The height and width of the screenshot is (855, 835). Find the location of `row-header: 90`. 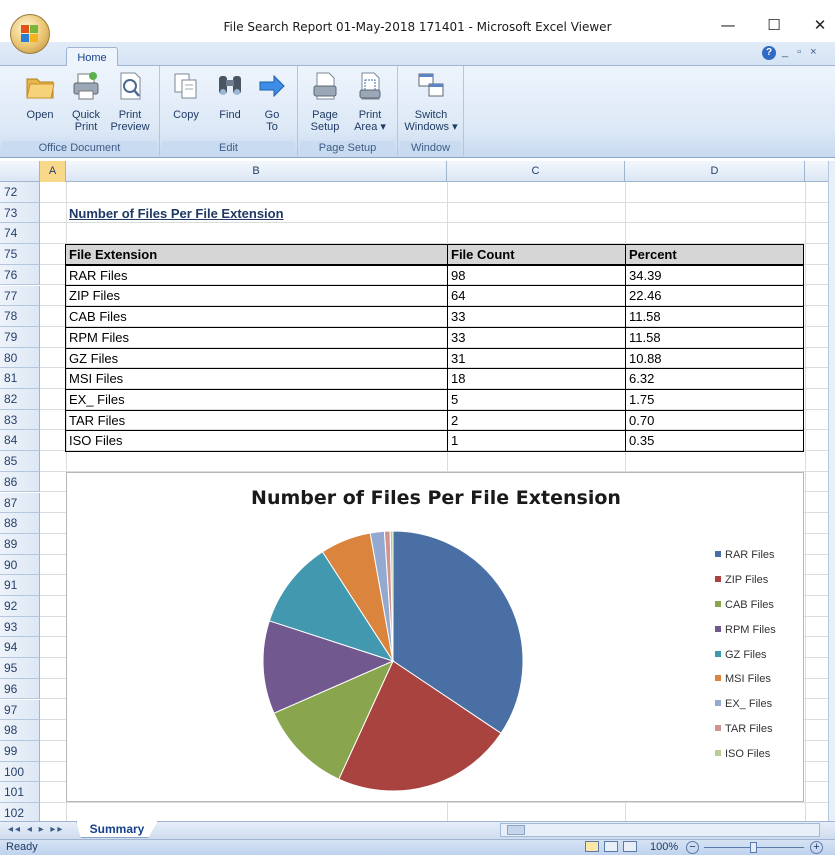

row-header: 90 is located at coordinates (20, 565).